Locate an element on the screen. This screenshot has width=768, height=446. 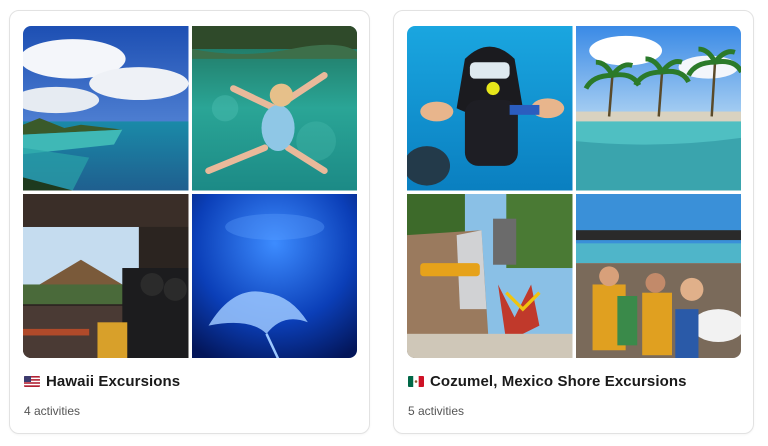
scuba-diver-photo is located at coordinates (490, 108).